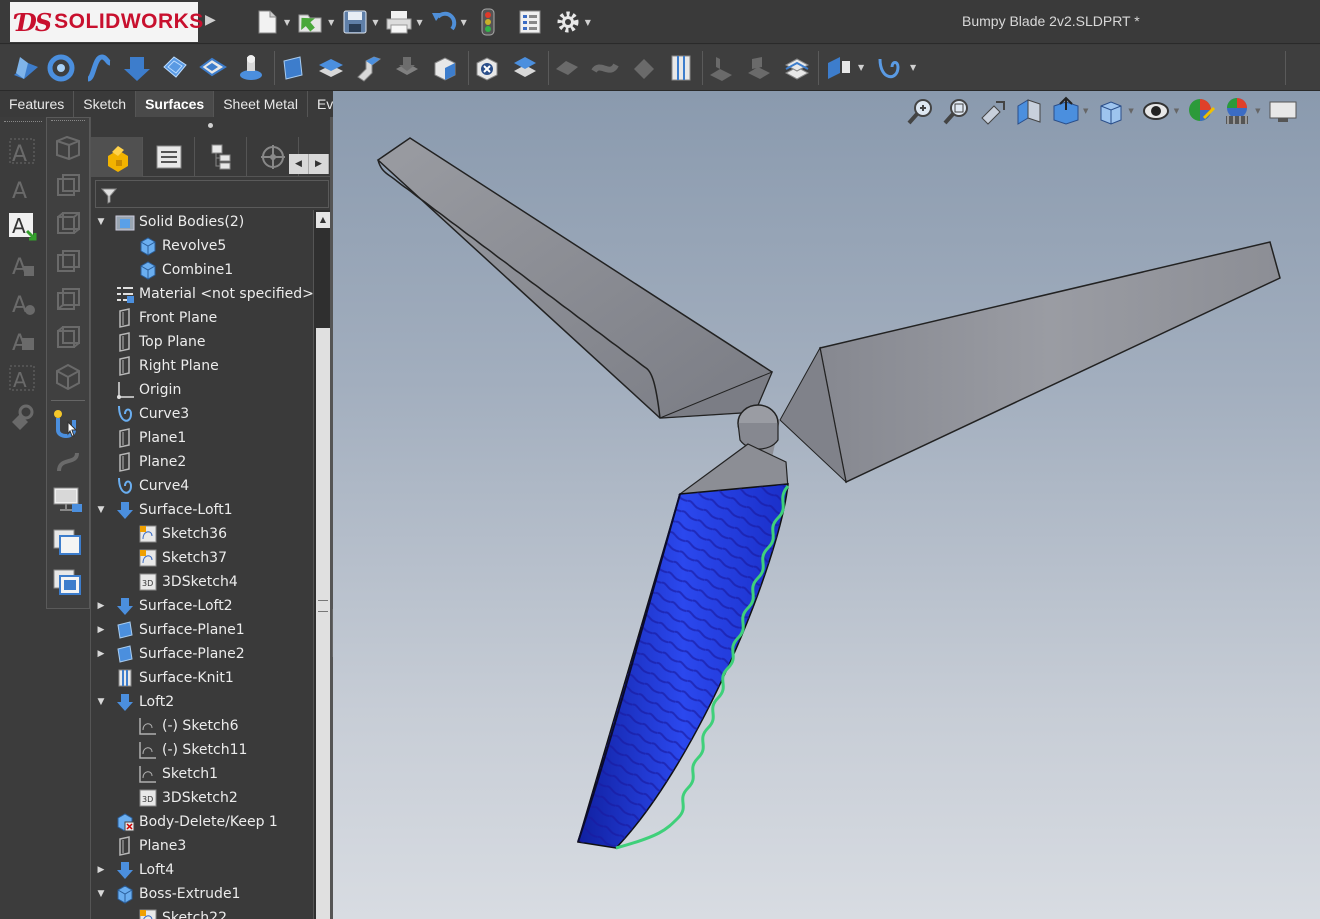 Image resolution: width=1320 pixels, height=919 pixels. Describe the element at coordinates (202, 726) in the screenshot. I see `tree-item-sketch6: (-) Sketch6` at that location.